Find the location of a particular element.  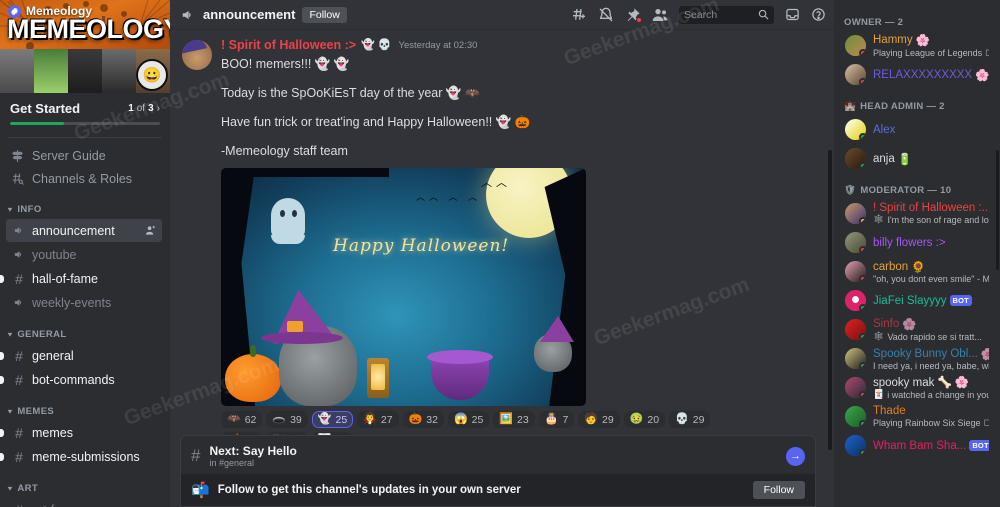

threads-icon is located at coordinates (579, 15).